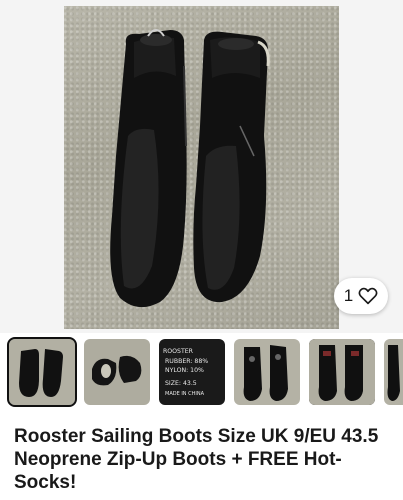 This screenshot has height=500, width=403. What do you see at coordinates (348, 295) in the screenshot?
I see `like-count: 1` at bounding box center [348, 295].